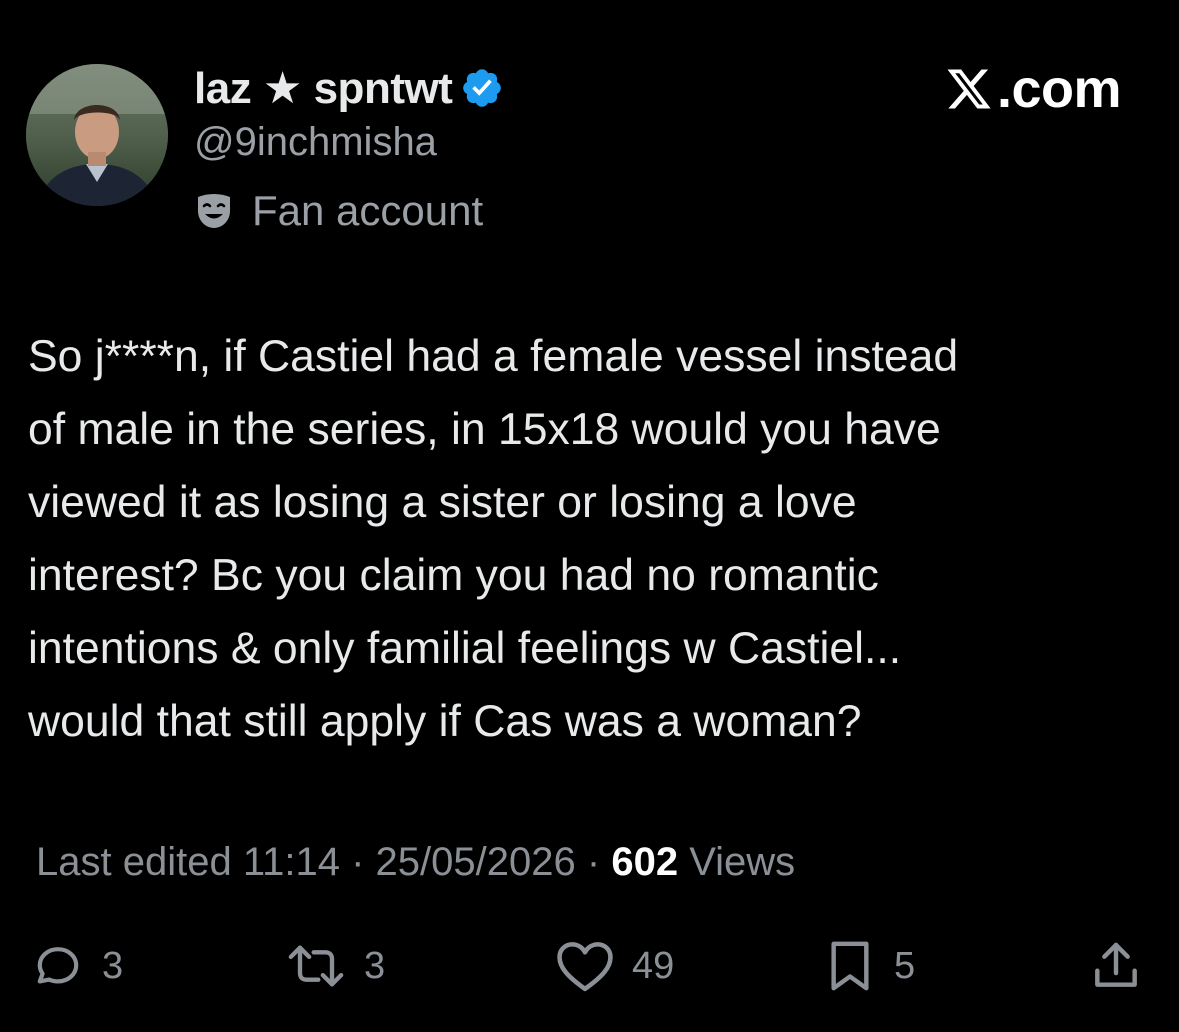 The width and height of the screenshot is (1179, 1032). I want to click on tweet-time: 11:14, so click(291, 862).